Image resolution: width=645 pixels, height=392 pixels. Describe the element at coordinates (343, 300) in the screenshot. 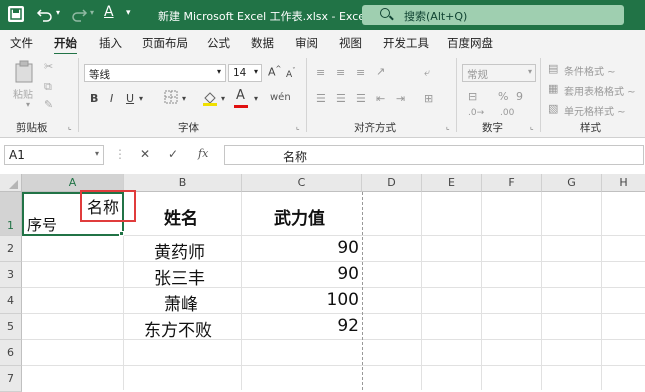

I see `cell-c4: 100` at that location.